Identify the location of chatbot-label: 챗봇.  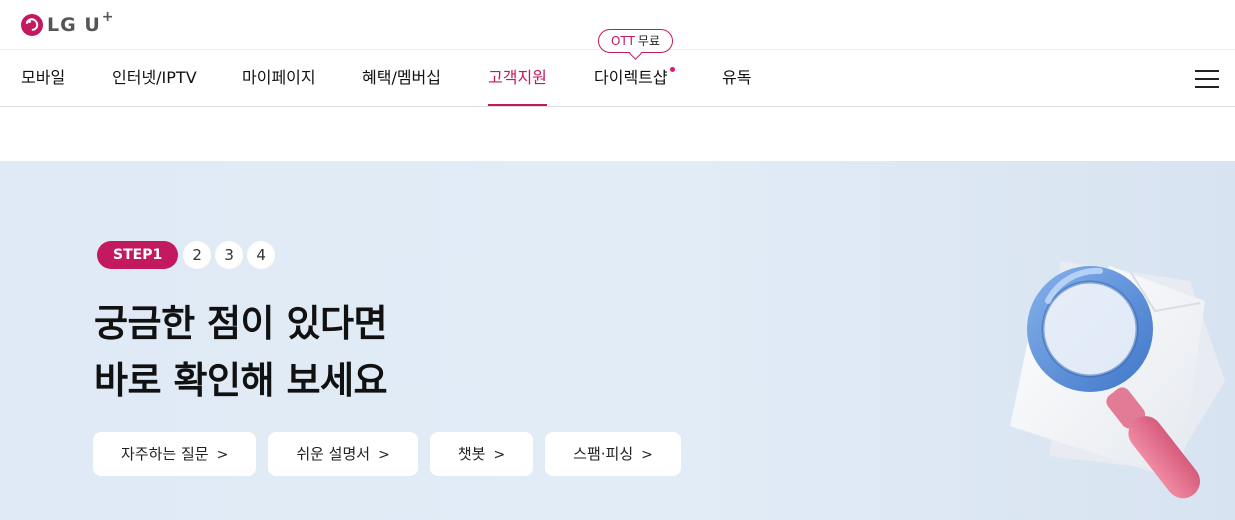
(471, 454).